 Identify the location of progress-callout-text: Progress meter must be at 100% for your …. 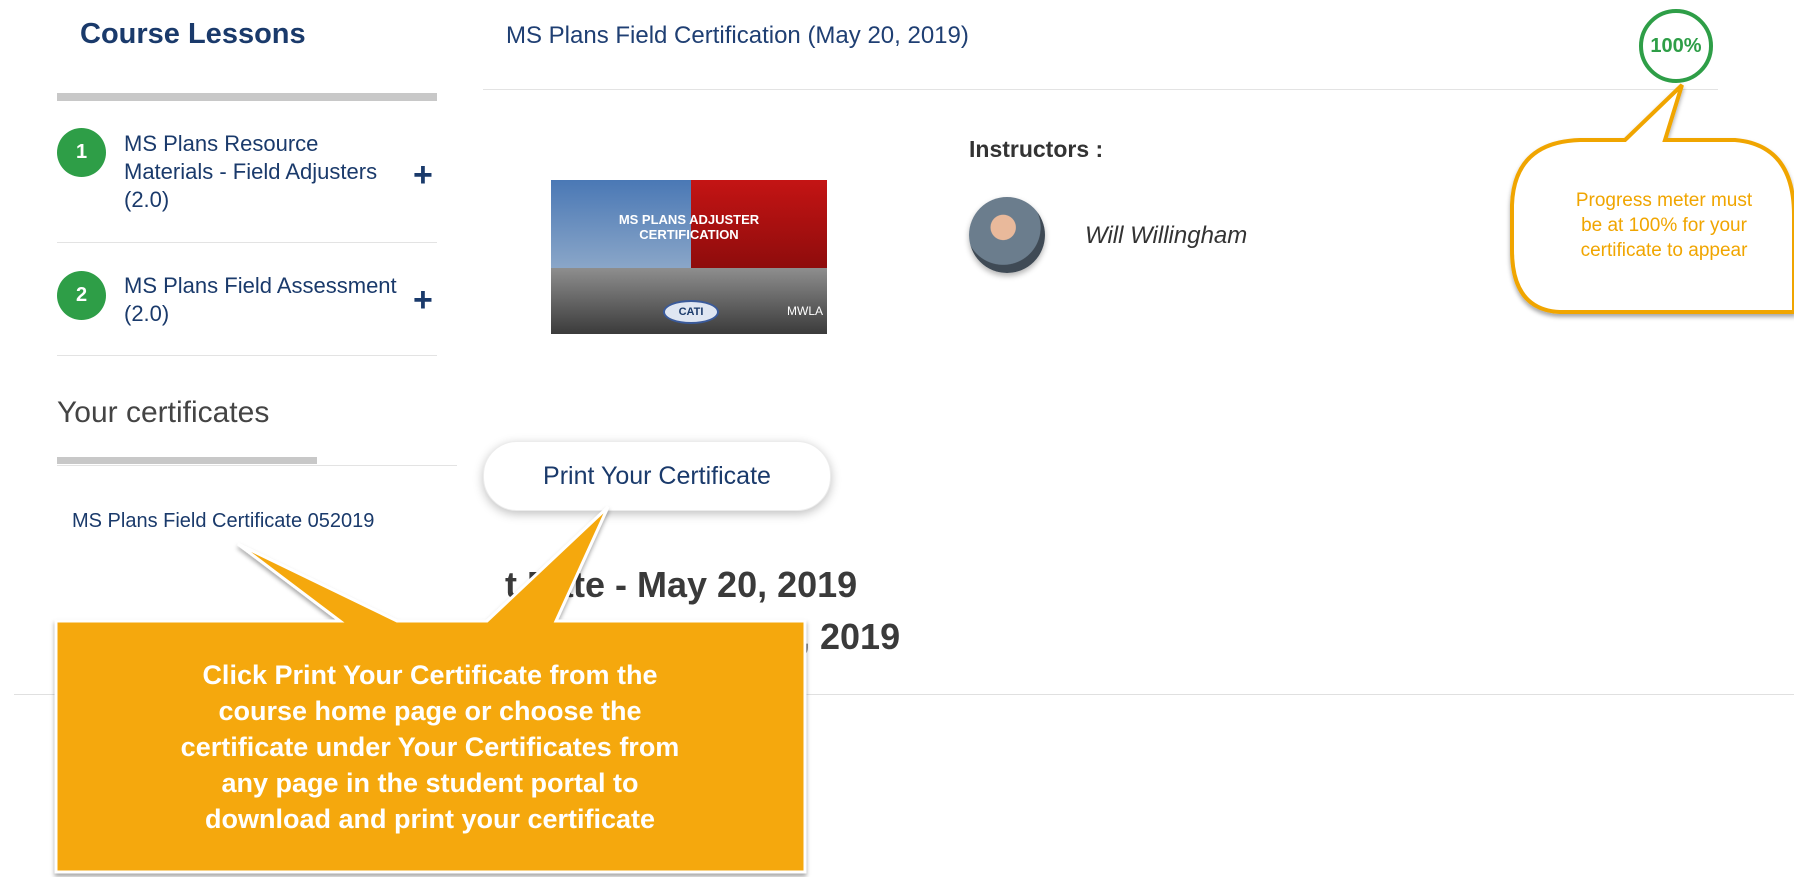
(1664, 225).